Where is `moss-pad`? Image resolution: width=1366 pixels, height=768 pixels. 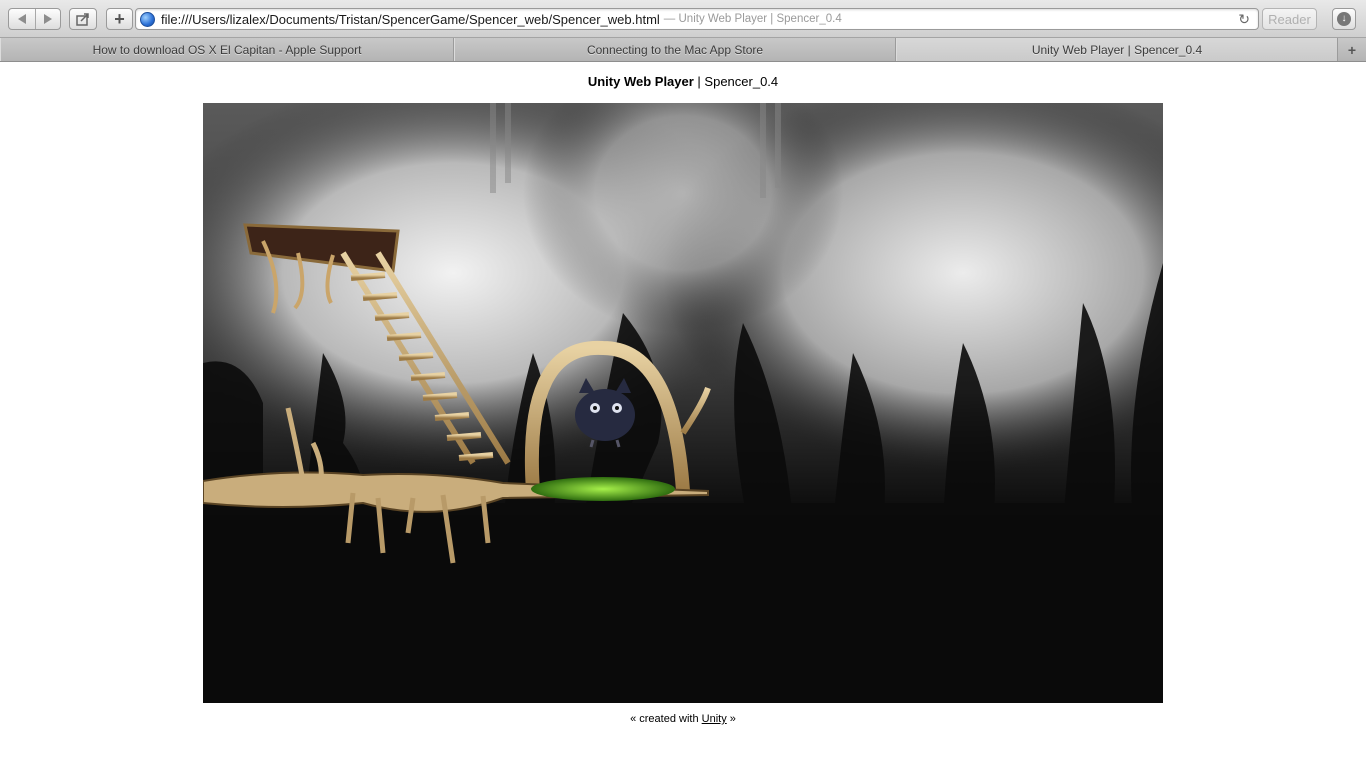
moss-pad is located at coordinates (603, 489).